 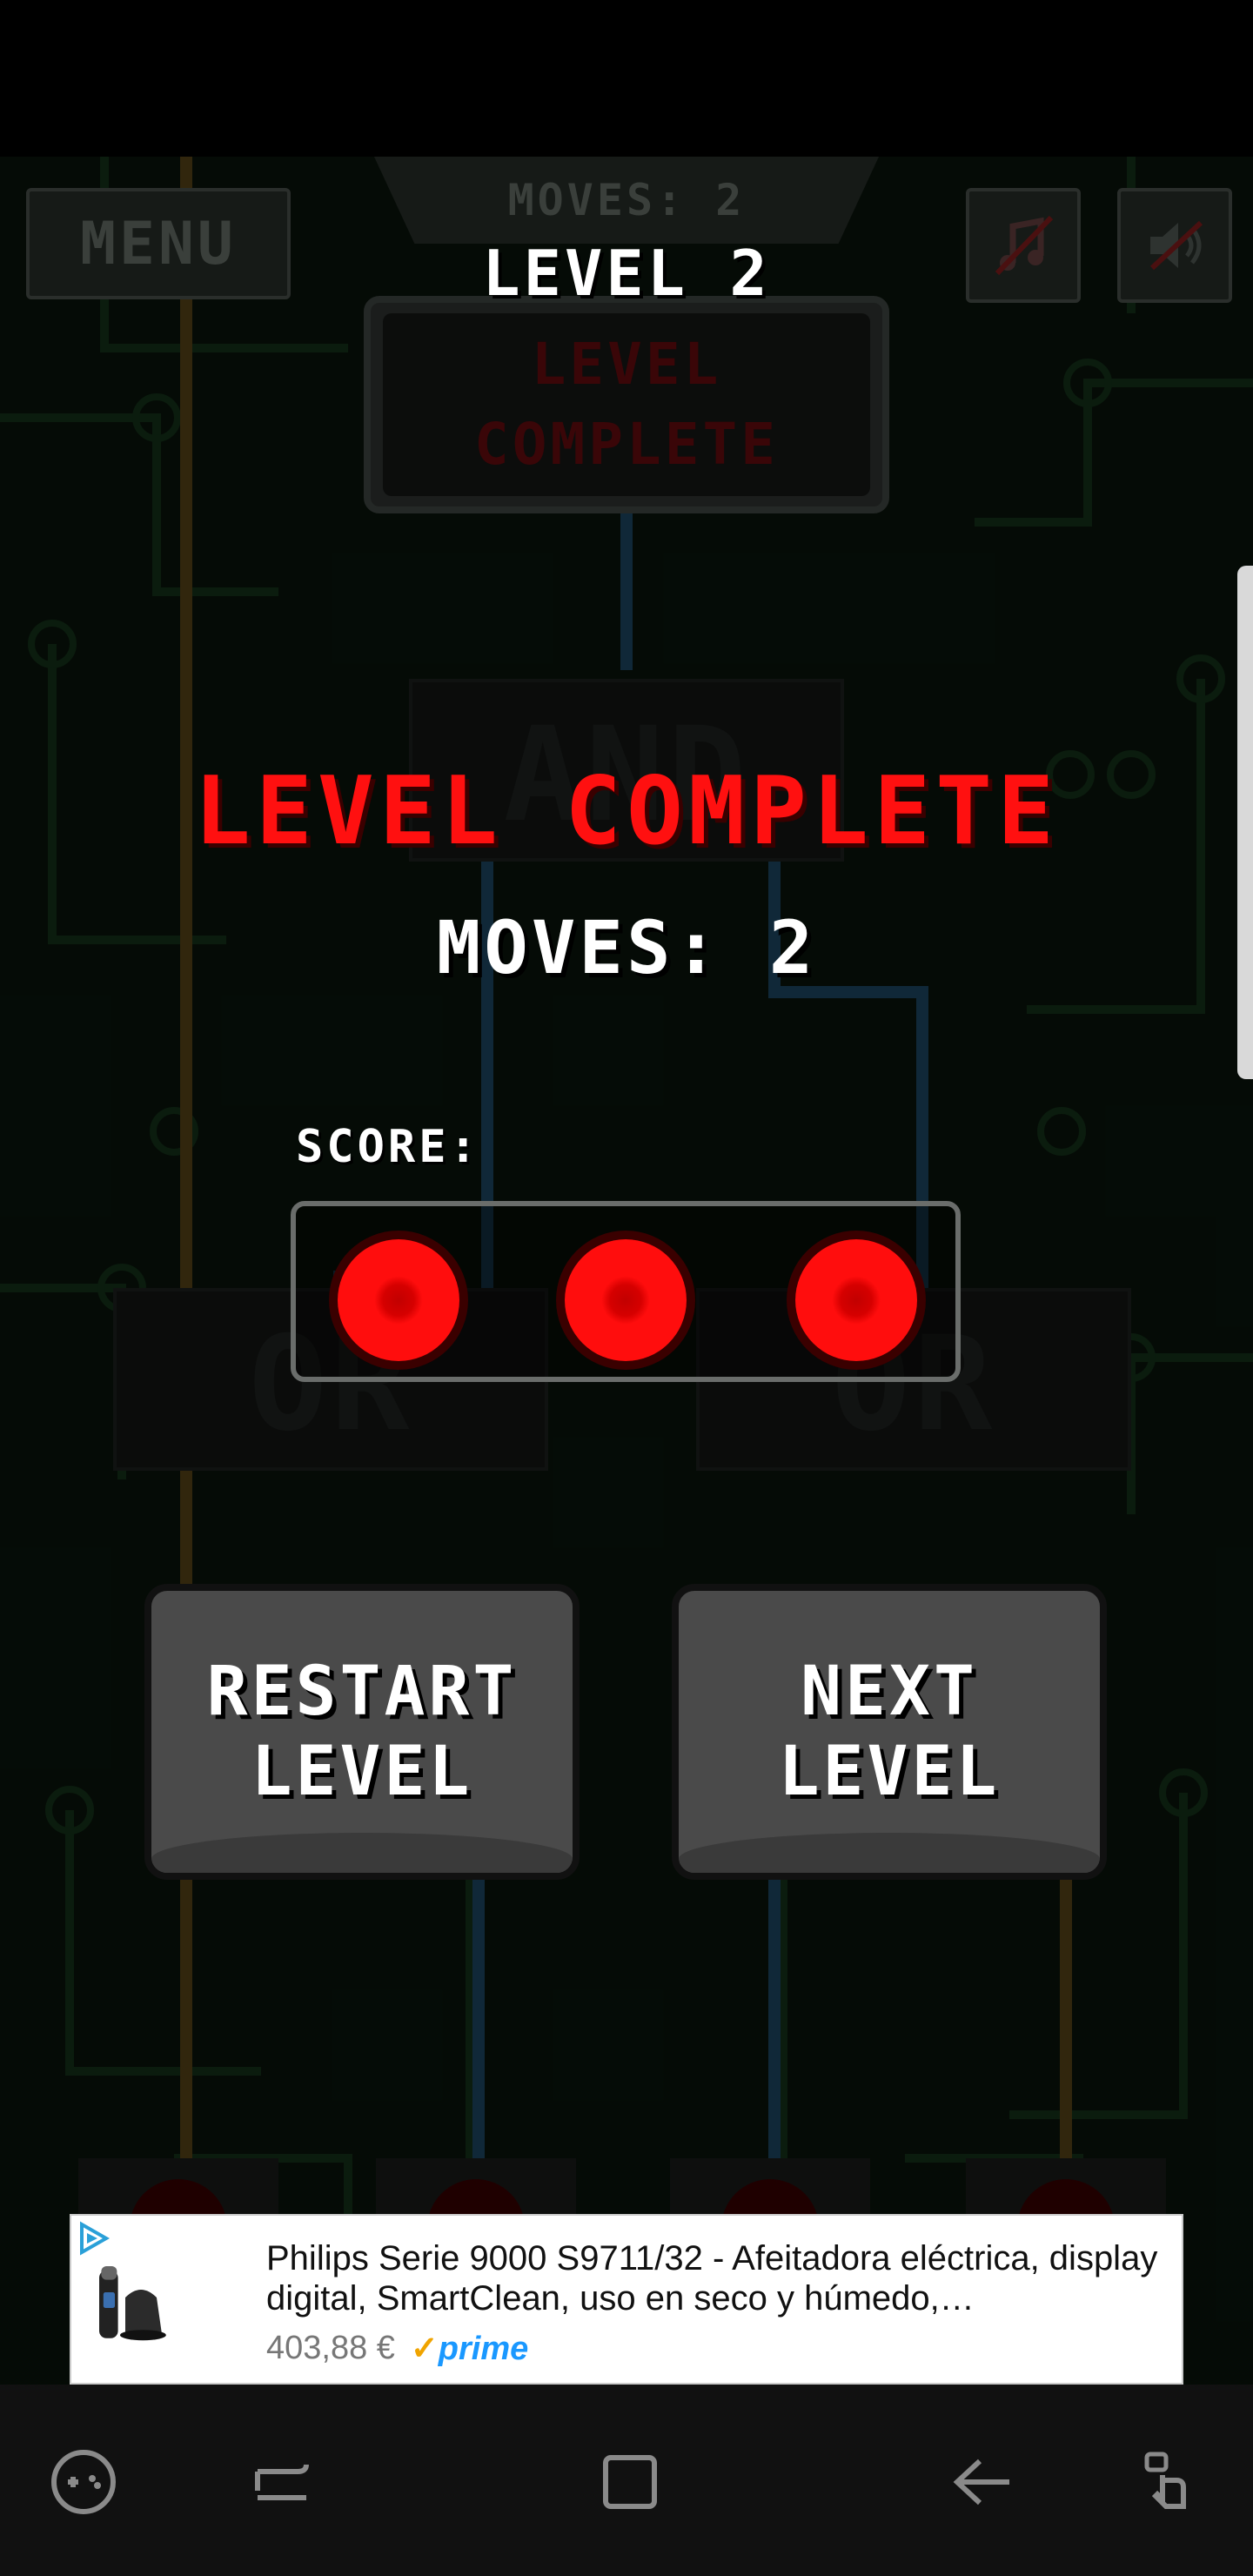 I want to click on edge-panel-handle, so click(x=1245, y=823).